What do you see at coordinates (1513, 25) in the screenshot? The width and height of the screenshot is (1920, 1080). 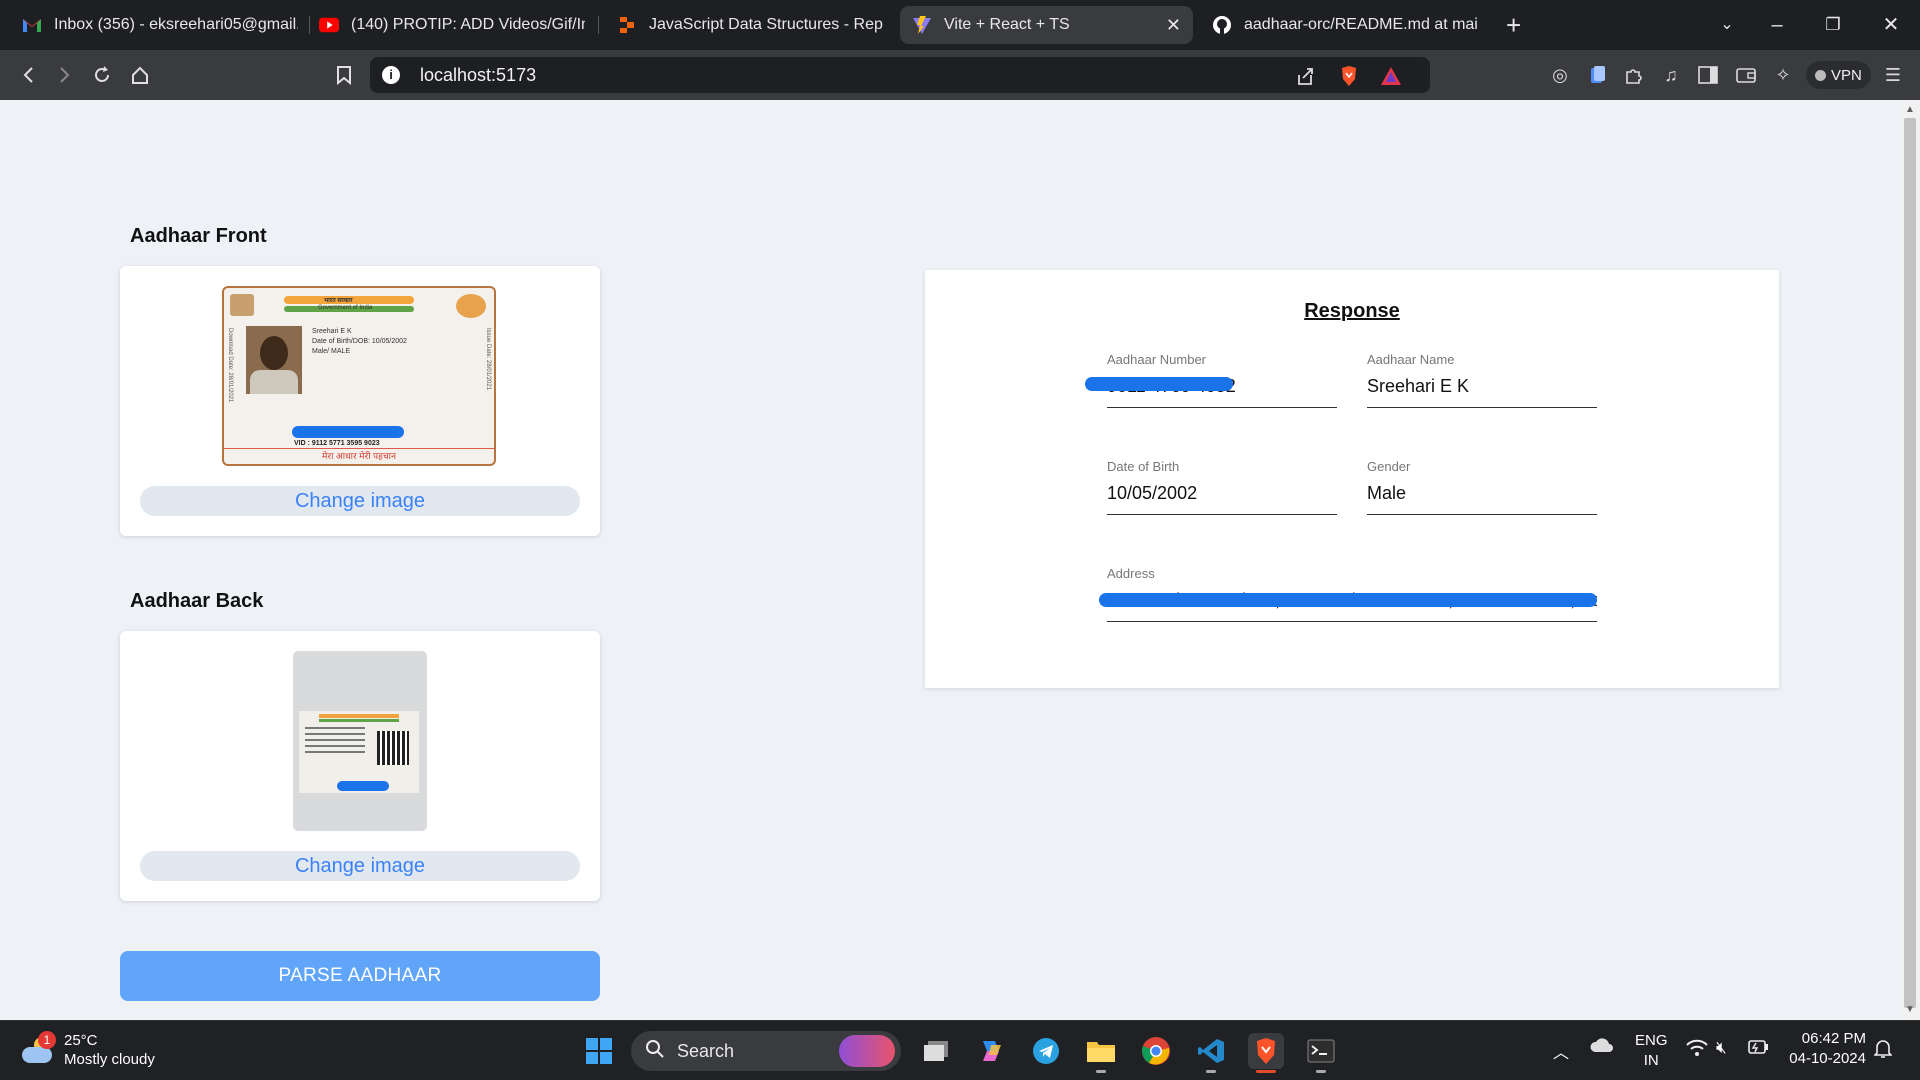 I see `new-tab-button: +` at bounding box center [1513, 25].